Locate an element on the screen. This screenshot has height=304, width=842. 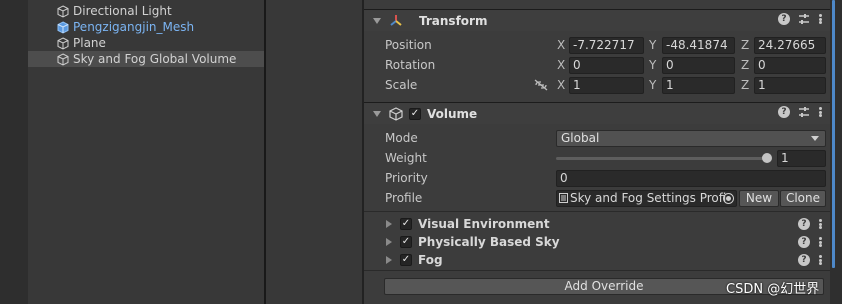
prefab-cube-icon is located at coordinates (63, 27).